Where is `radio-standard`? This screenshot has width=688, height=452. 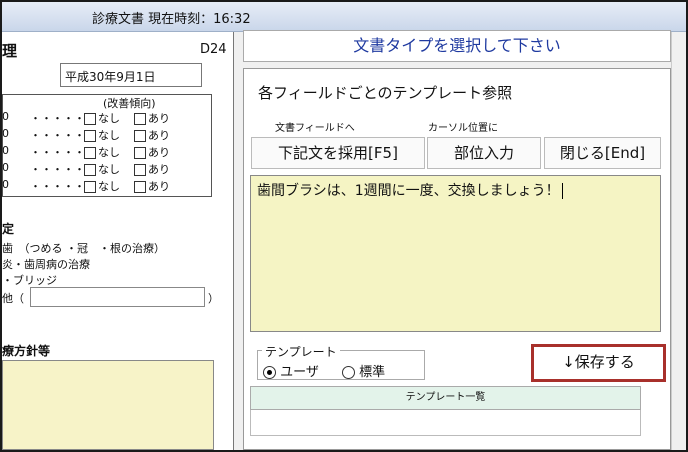 radio-standard is located at coordinates (348, 372).